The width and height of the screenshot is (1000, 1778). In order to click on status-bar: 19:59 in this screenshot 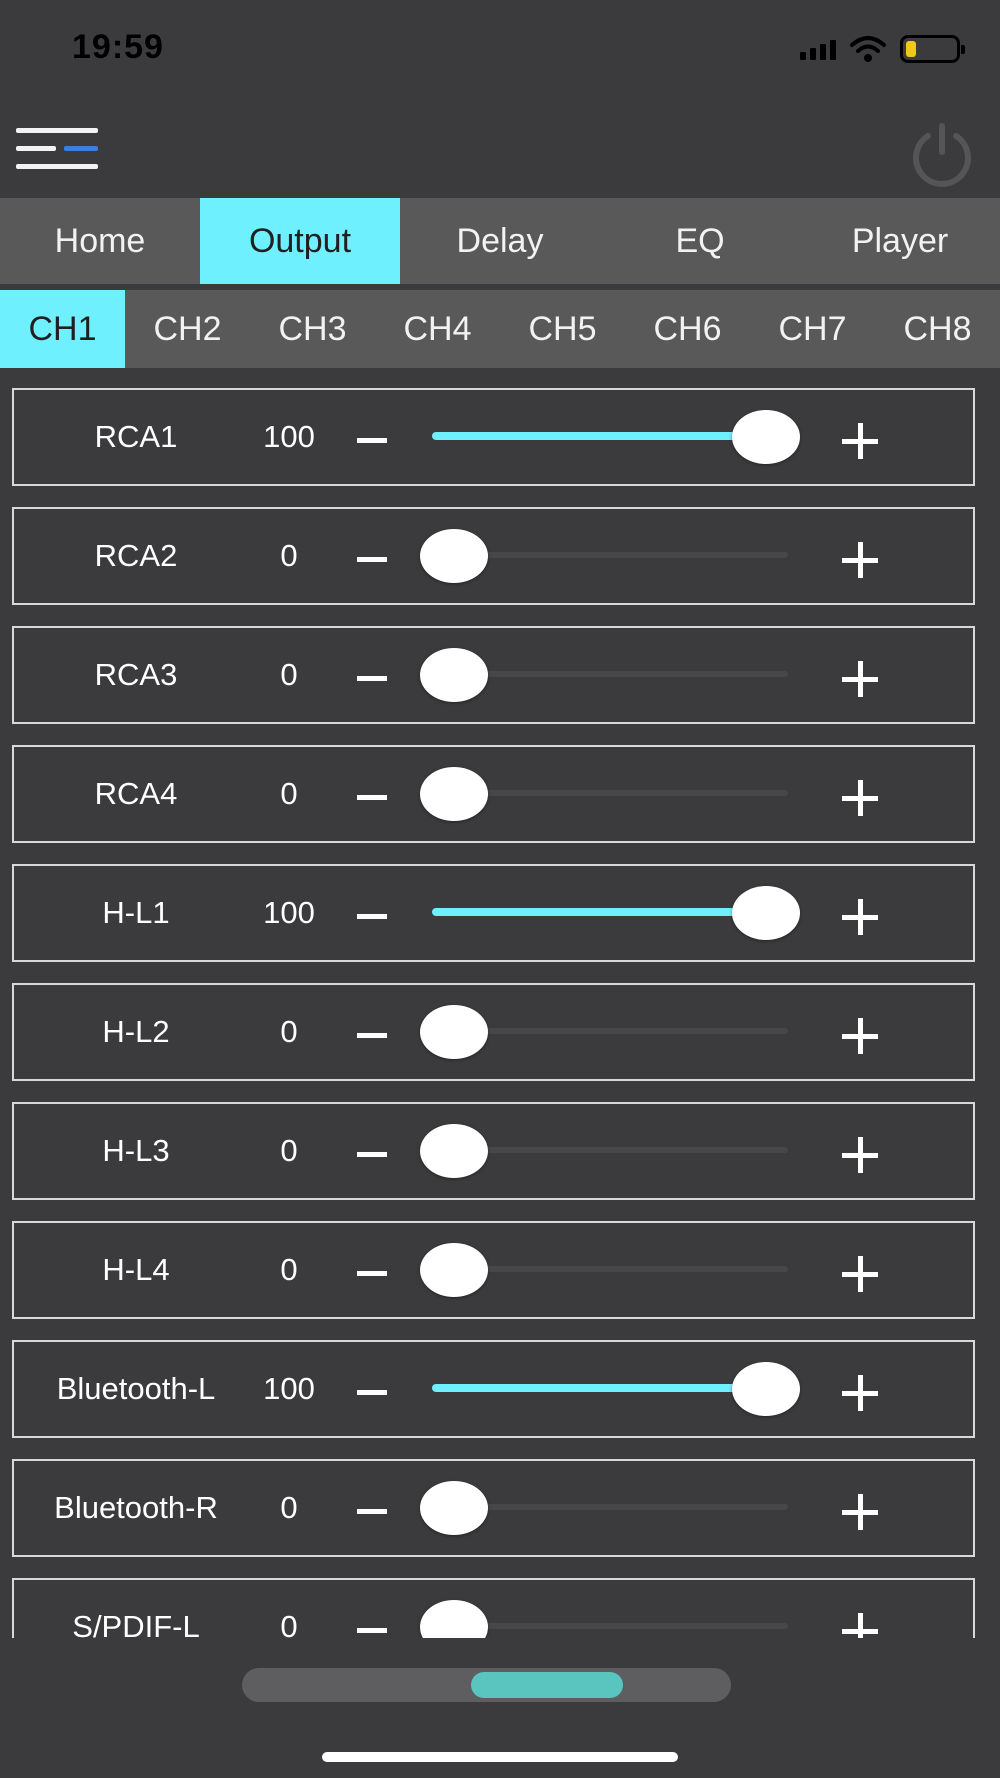, I will do `click(500, 50)`.